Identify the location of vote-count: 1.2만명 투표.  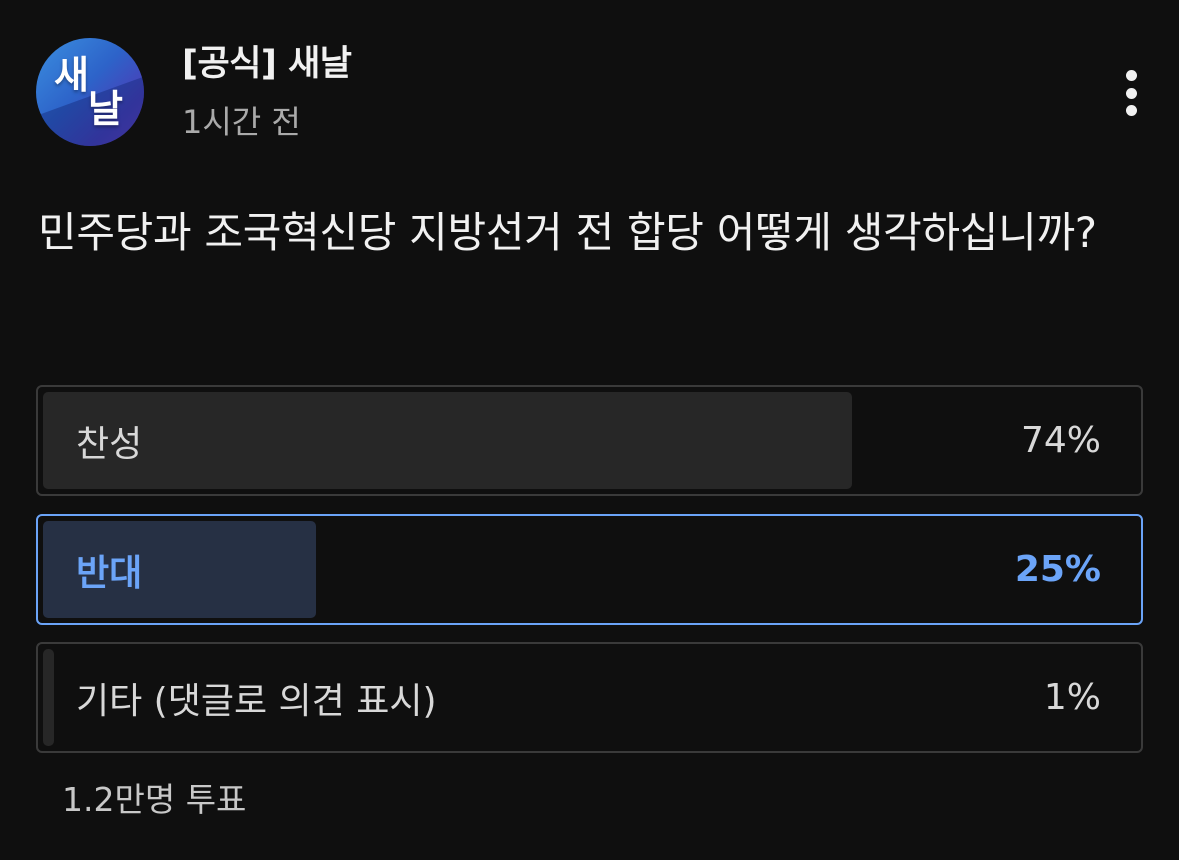
(154, 799).